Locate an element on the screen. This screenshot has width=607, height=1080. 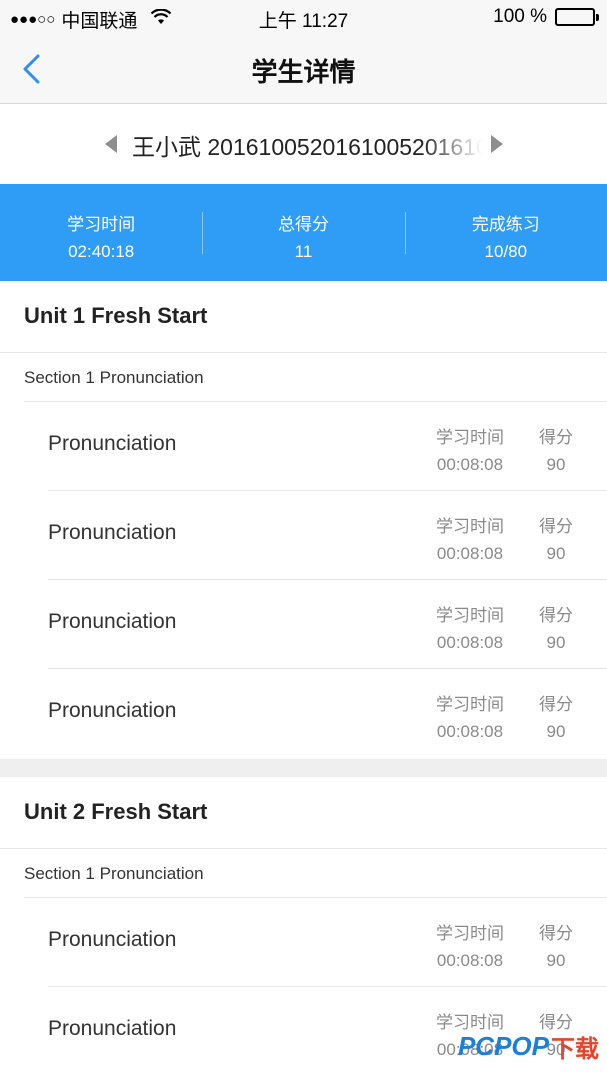
stat-label: 总得分 is located at coordinates (303, 224).